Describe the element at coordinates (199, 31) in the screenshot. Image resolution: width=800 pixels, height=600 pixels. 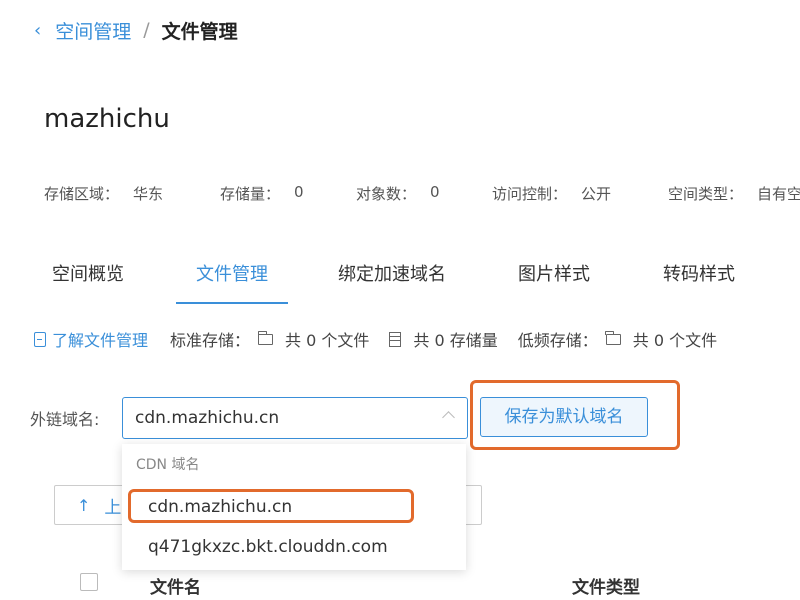
I see `breadcrumb-current: 文件管理` at that location.